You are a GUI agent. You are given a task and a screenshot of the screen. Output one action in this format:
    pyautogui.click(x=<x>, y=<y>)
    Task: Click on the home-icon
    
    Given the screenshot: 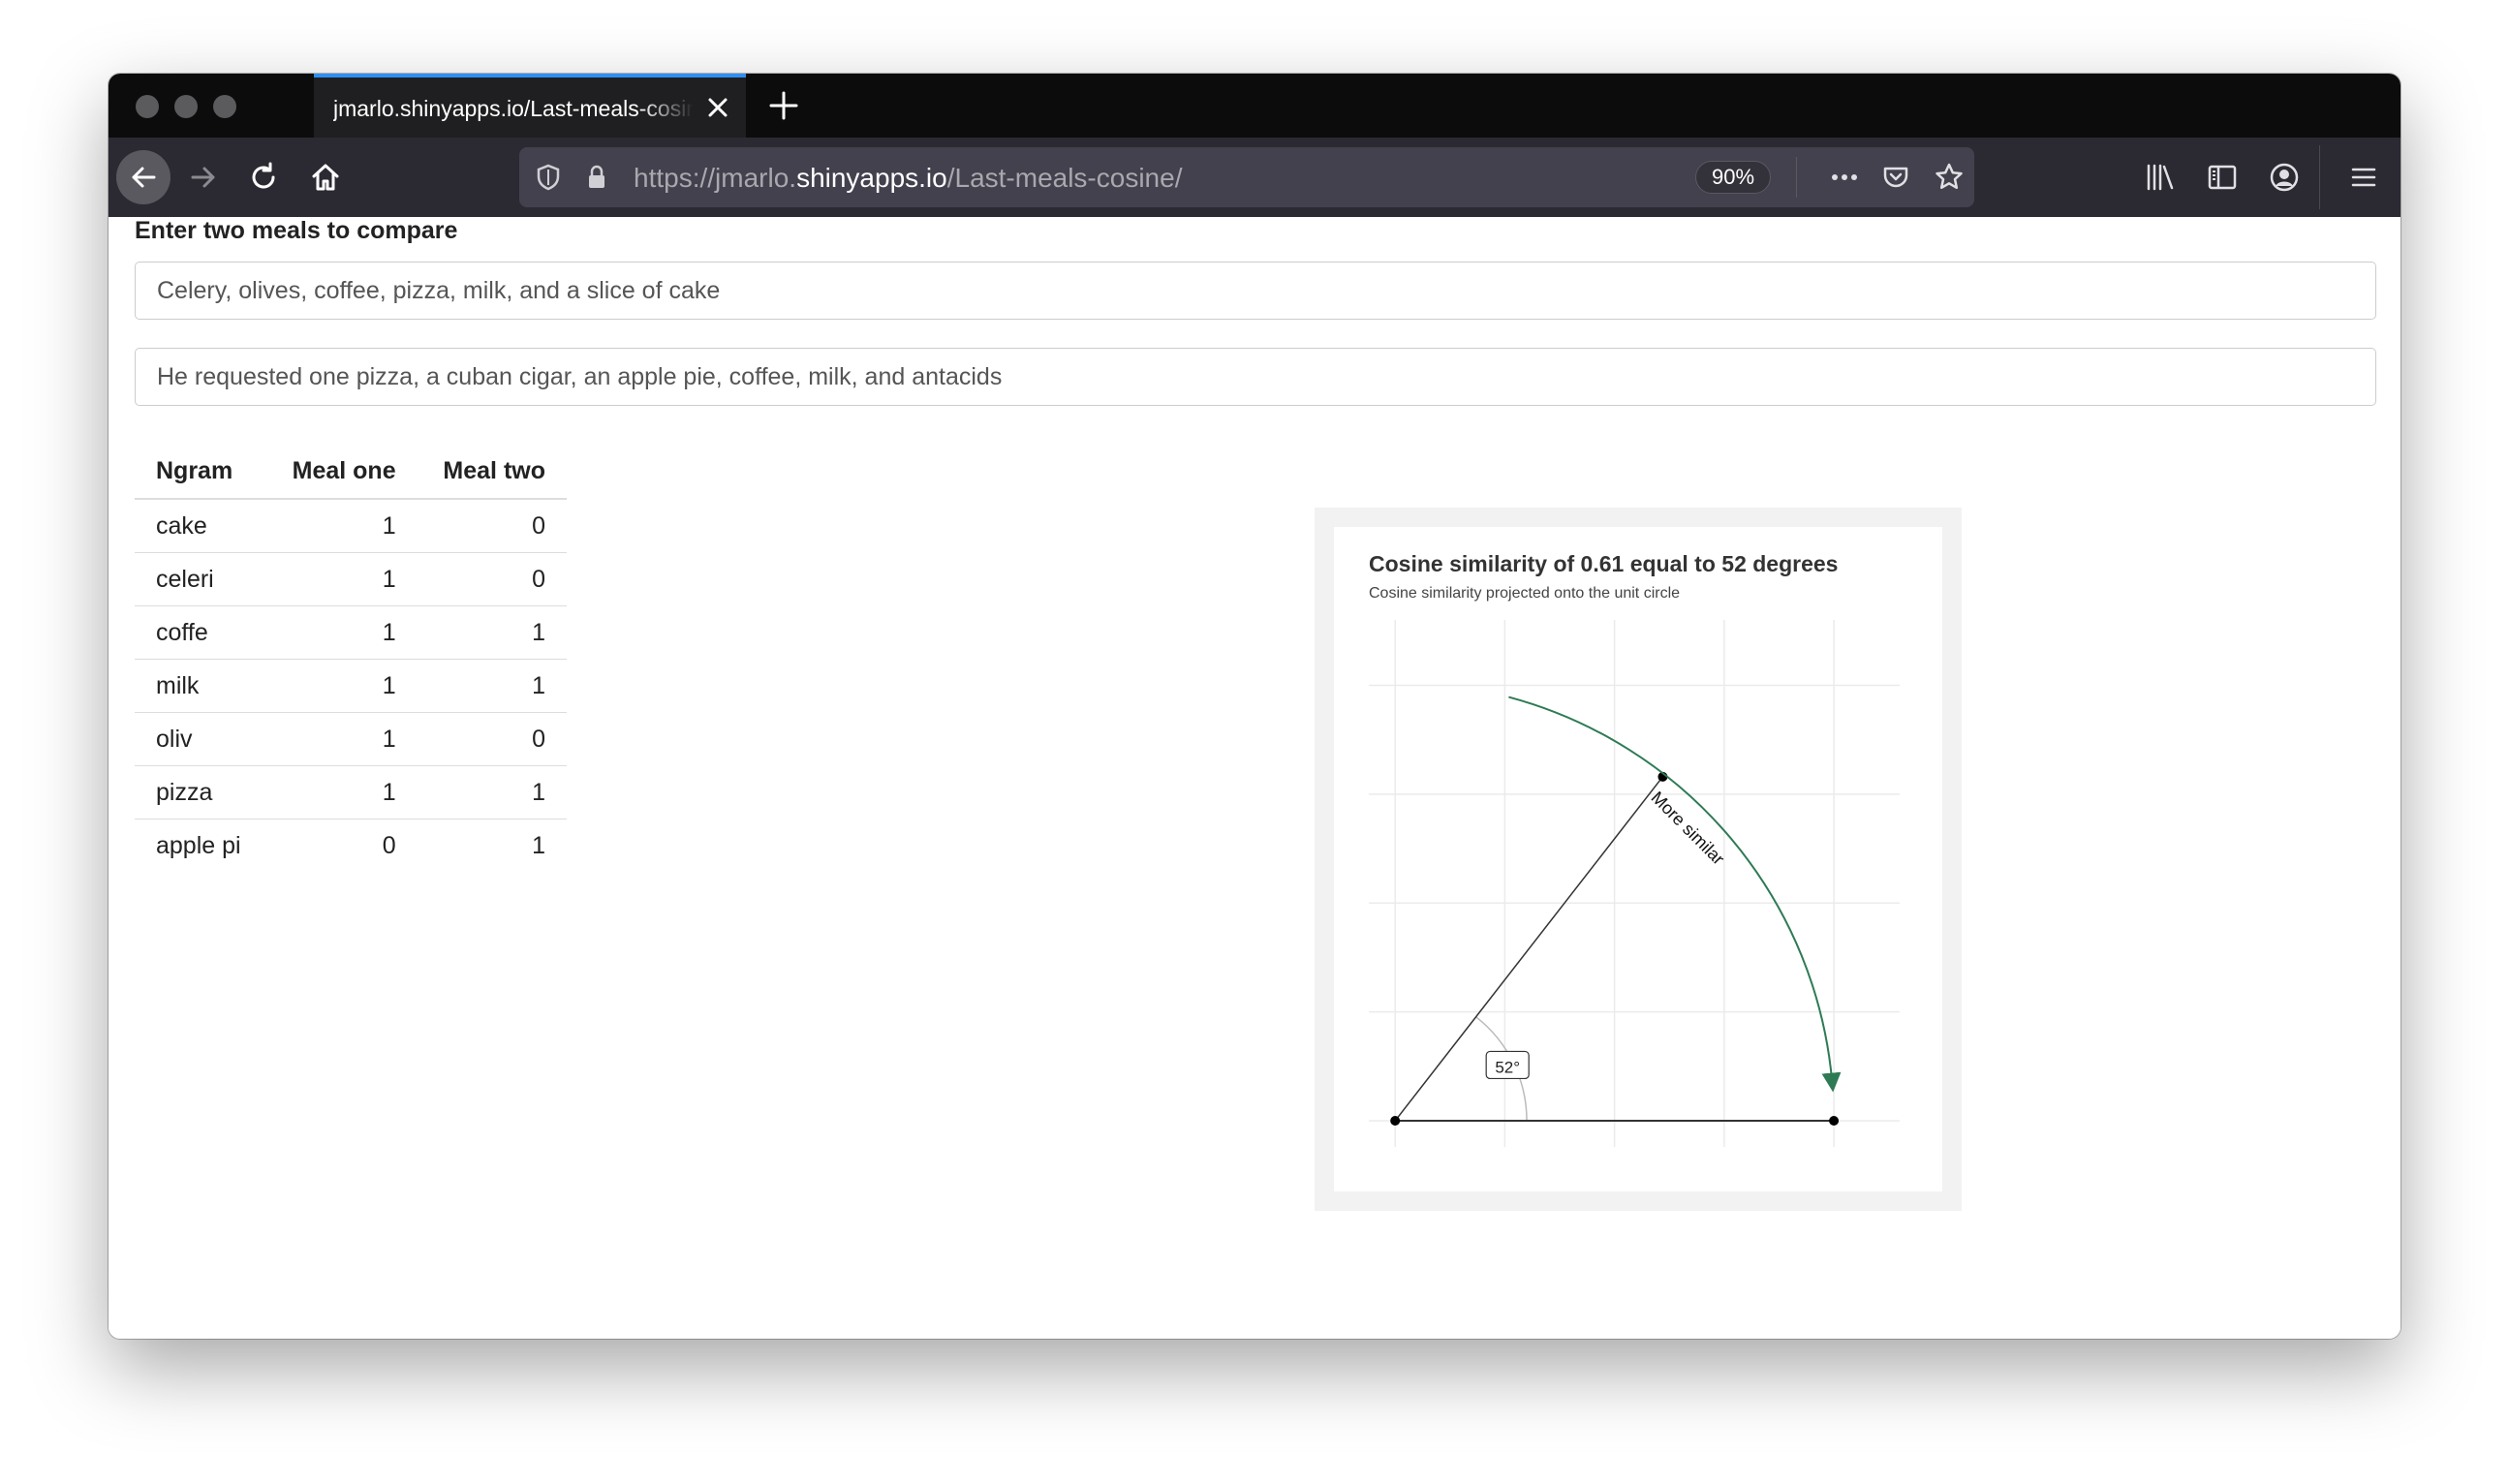 What is the action you would take?
    pyautogui.click(x=325, y=177)
    